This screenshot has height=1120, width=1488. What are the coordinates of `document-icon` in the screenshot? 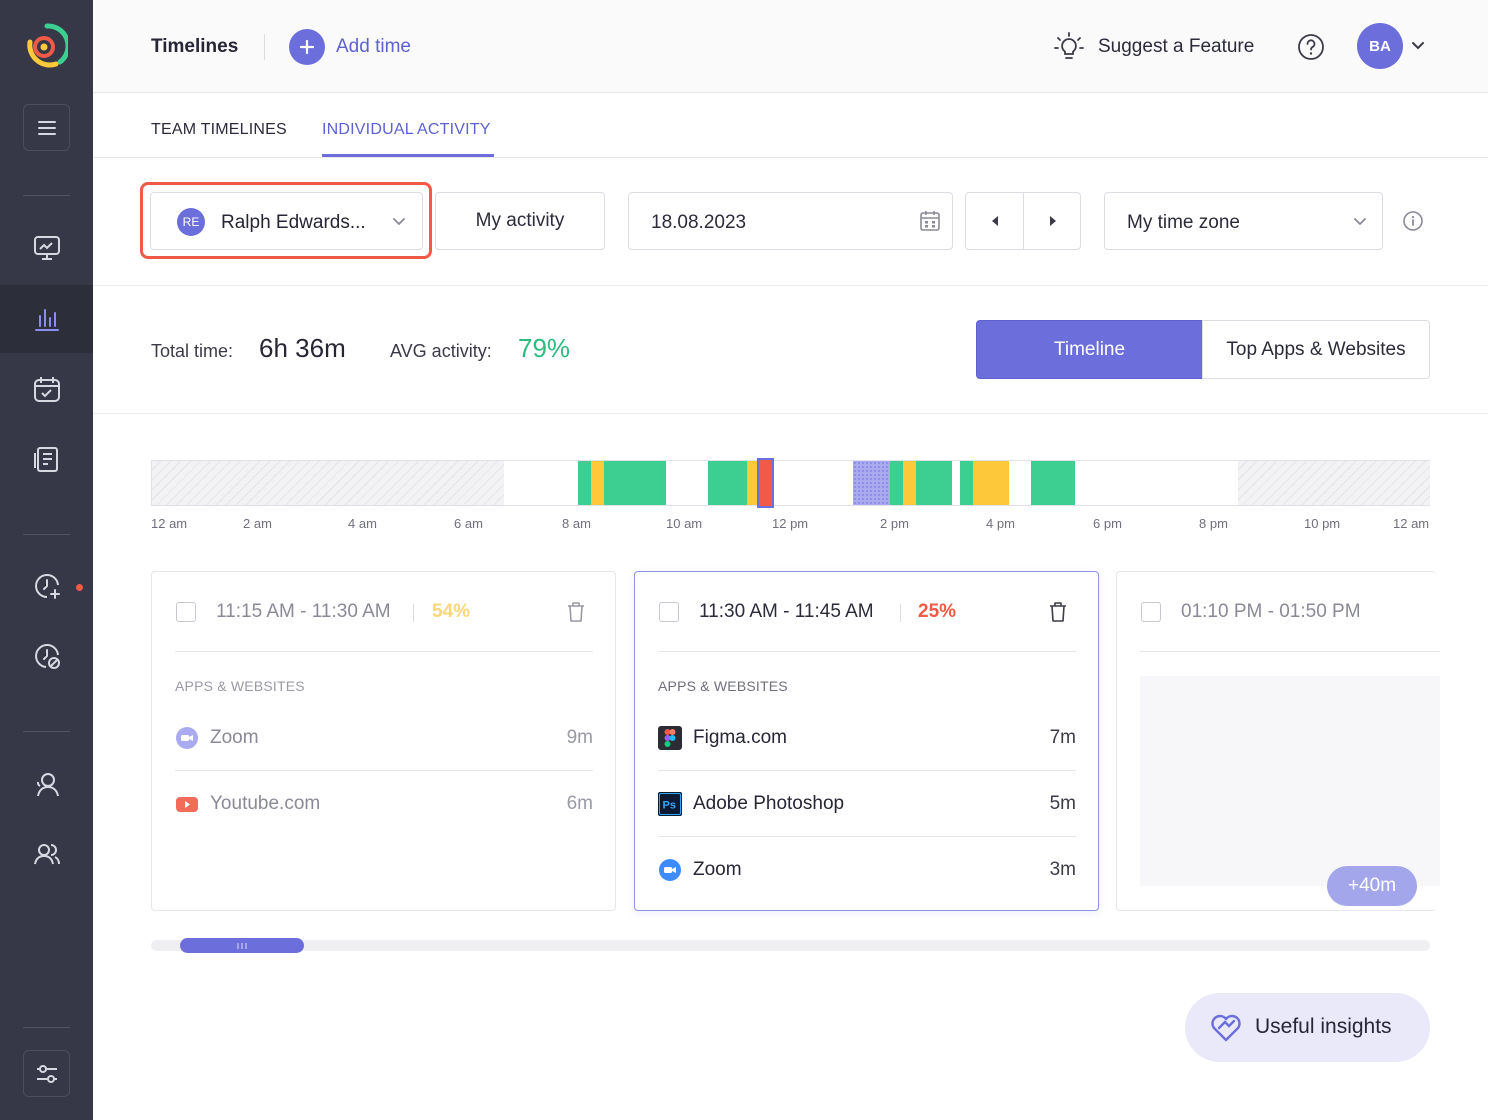 It's located at (45, 459).